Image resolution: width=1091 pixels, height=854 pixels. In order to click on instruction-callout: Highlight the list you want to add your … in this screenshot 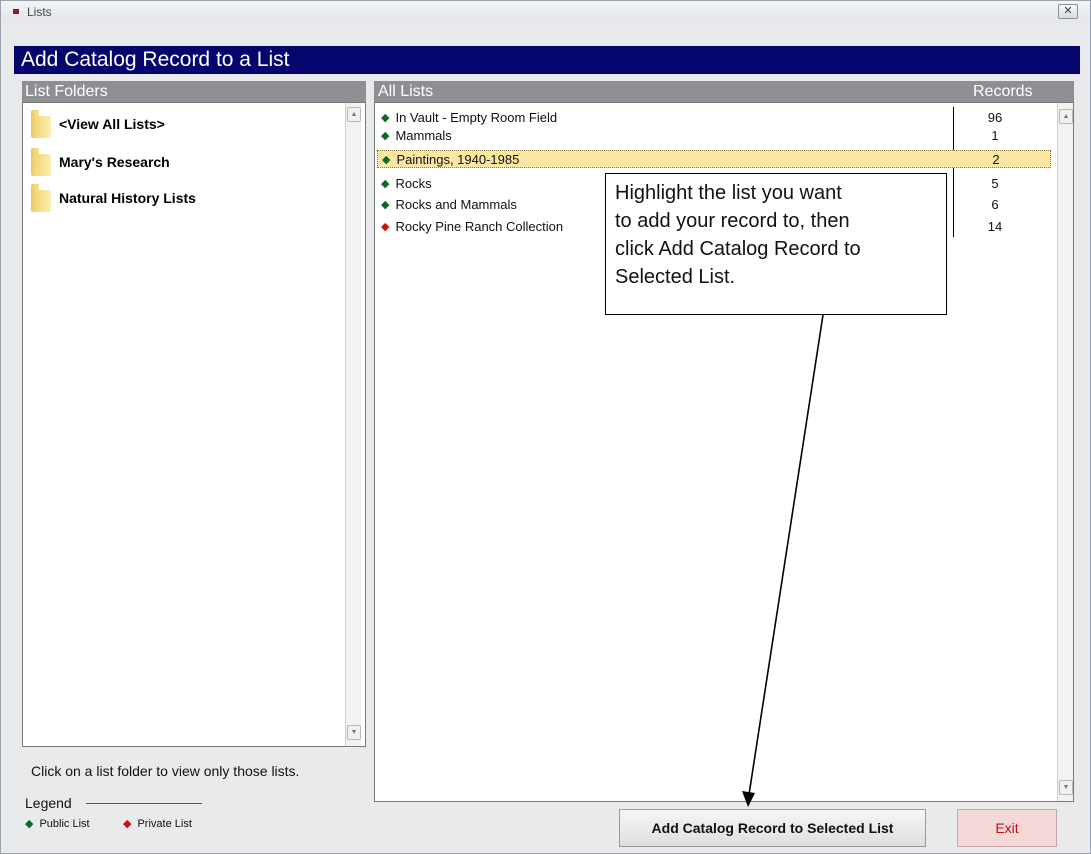, I will do `click(776, 244)`.